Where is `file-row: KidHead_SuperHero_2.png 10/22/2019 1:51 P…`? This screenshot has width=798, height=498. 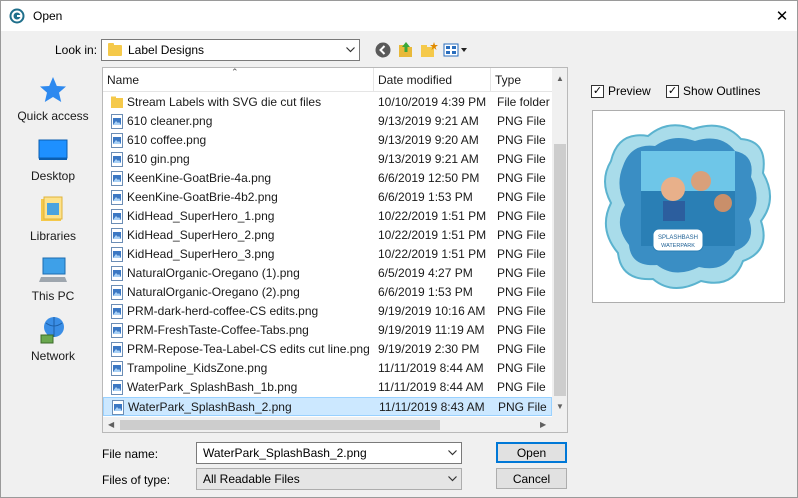 file-row: KidHead_SuperHero_2.png 10/22/2019 1:51 P… is located at coordinates (327, 235).